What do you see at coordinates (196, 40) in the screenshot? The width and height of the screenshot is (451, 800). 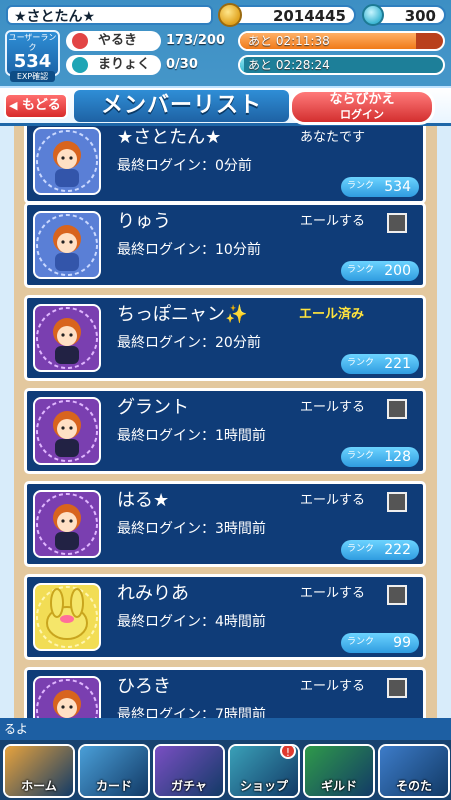 I see `yaruki-value: 173/200` at bounding box center [196, 40].